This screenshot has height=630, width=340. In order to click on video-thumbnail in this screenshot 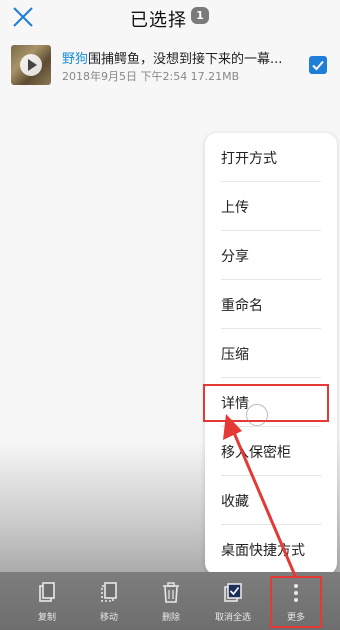, I will do `click(31, 65)`.